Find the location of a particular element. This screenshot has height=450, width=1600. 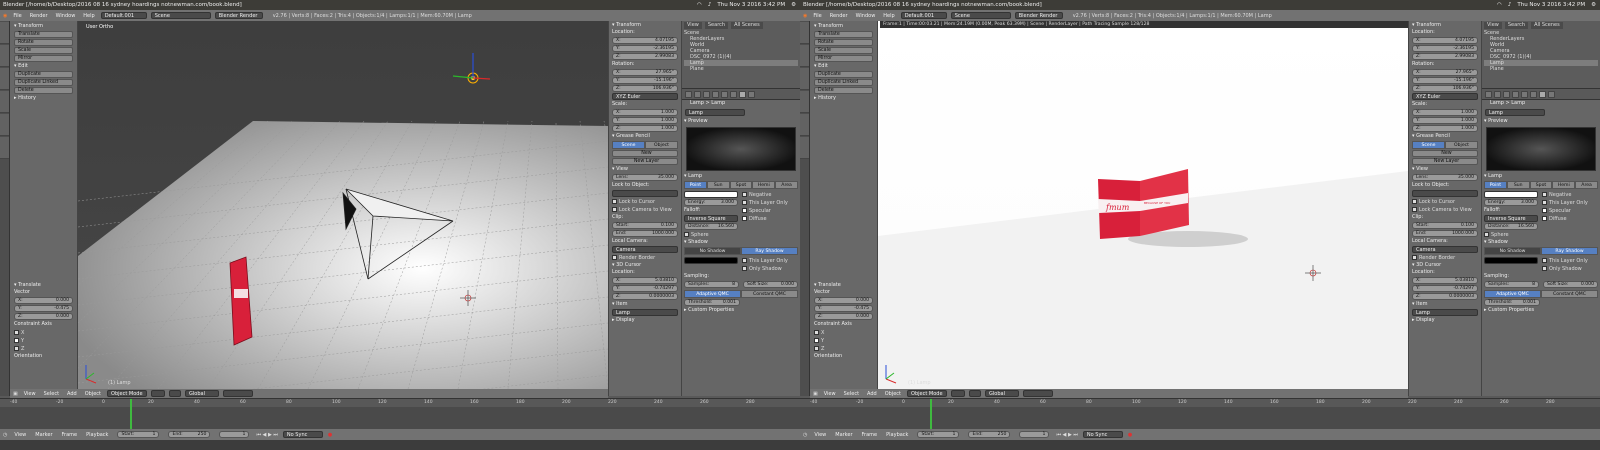

layer-only-checkbox: This Layer Only is located at coordinates (770, 202).